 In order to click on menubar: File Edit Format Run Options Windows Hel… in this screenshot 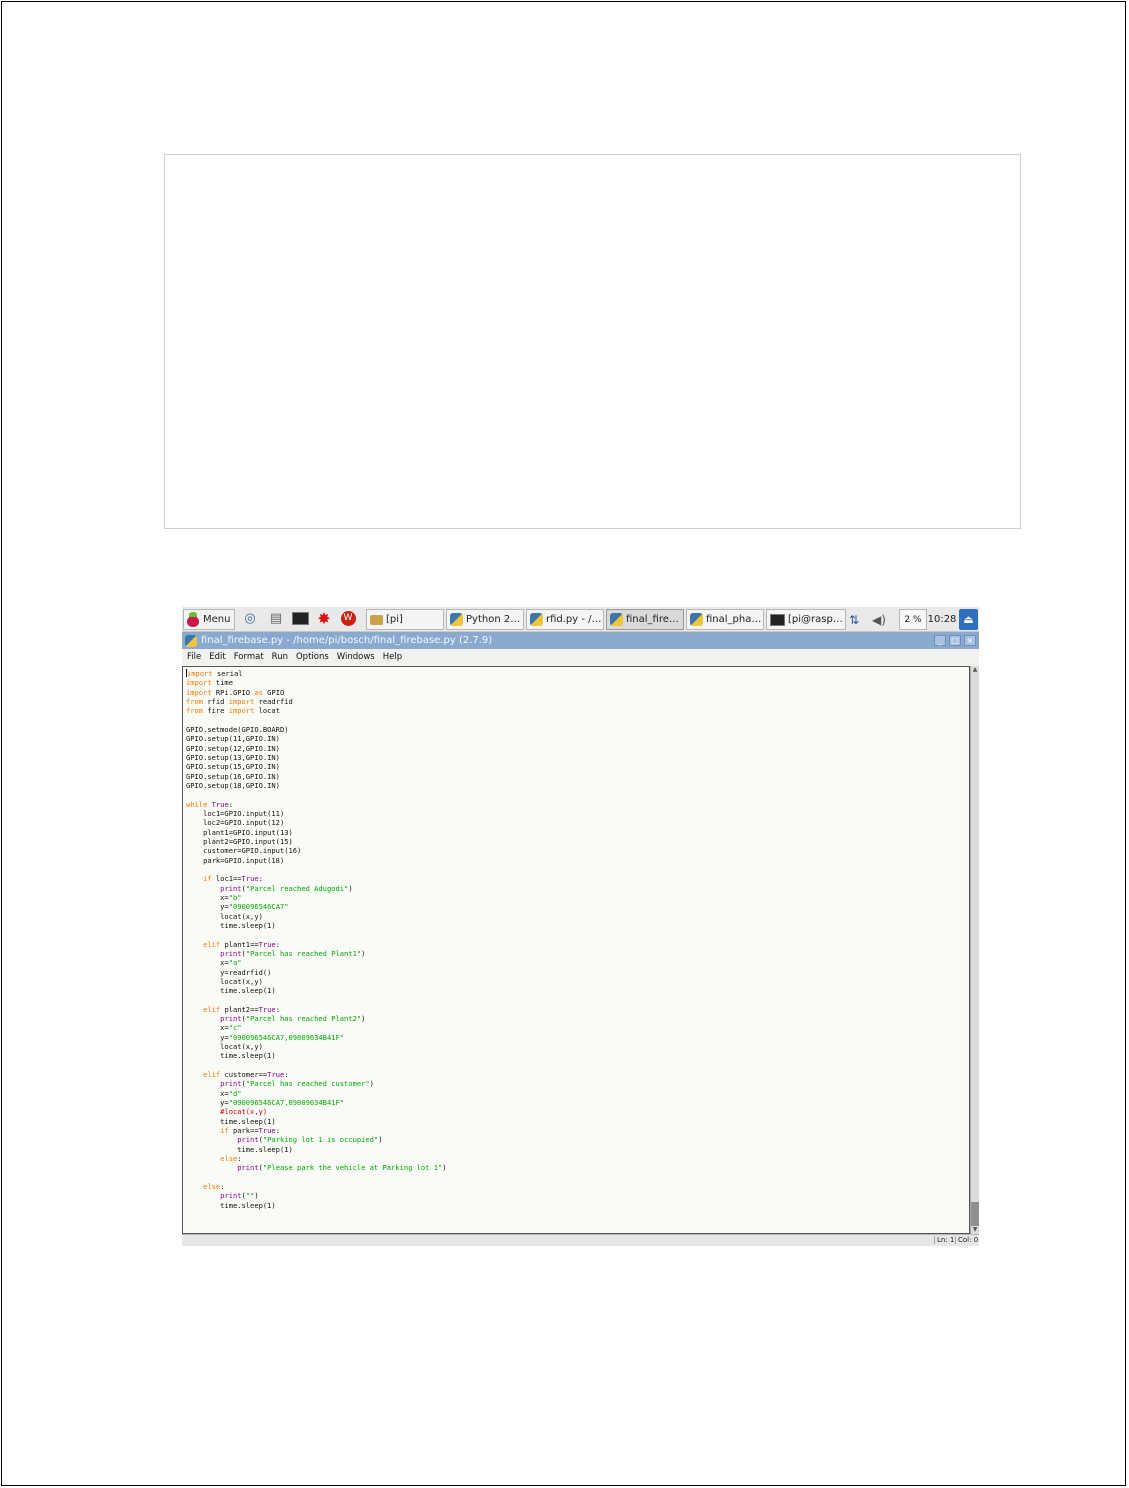, I will do `click(580, 657)`.